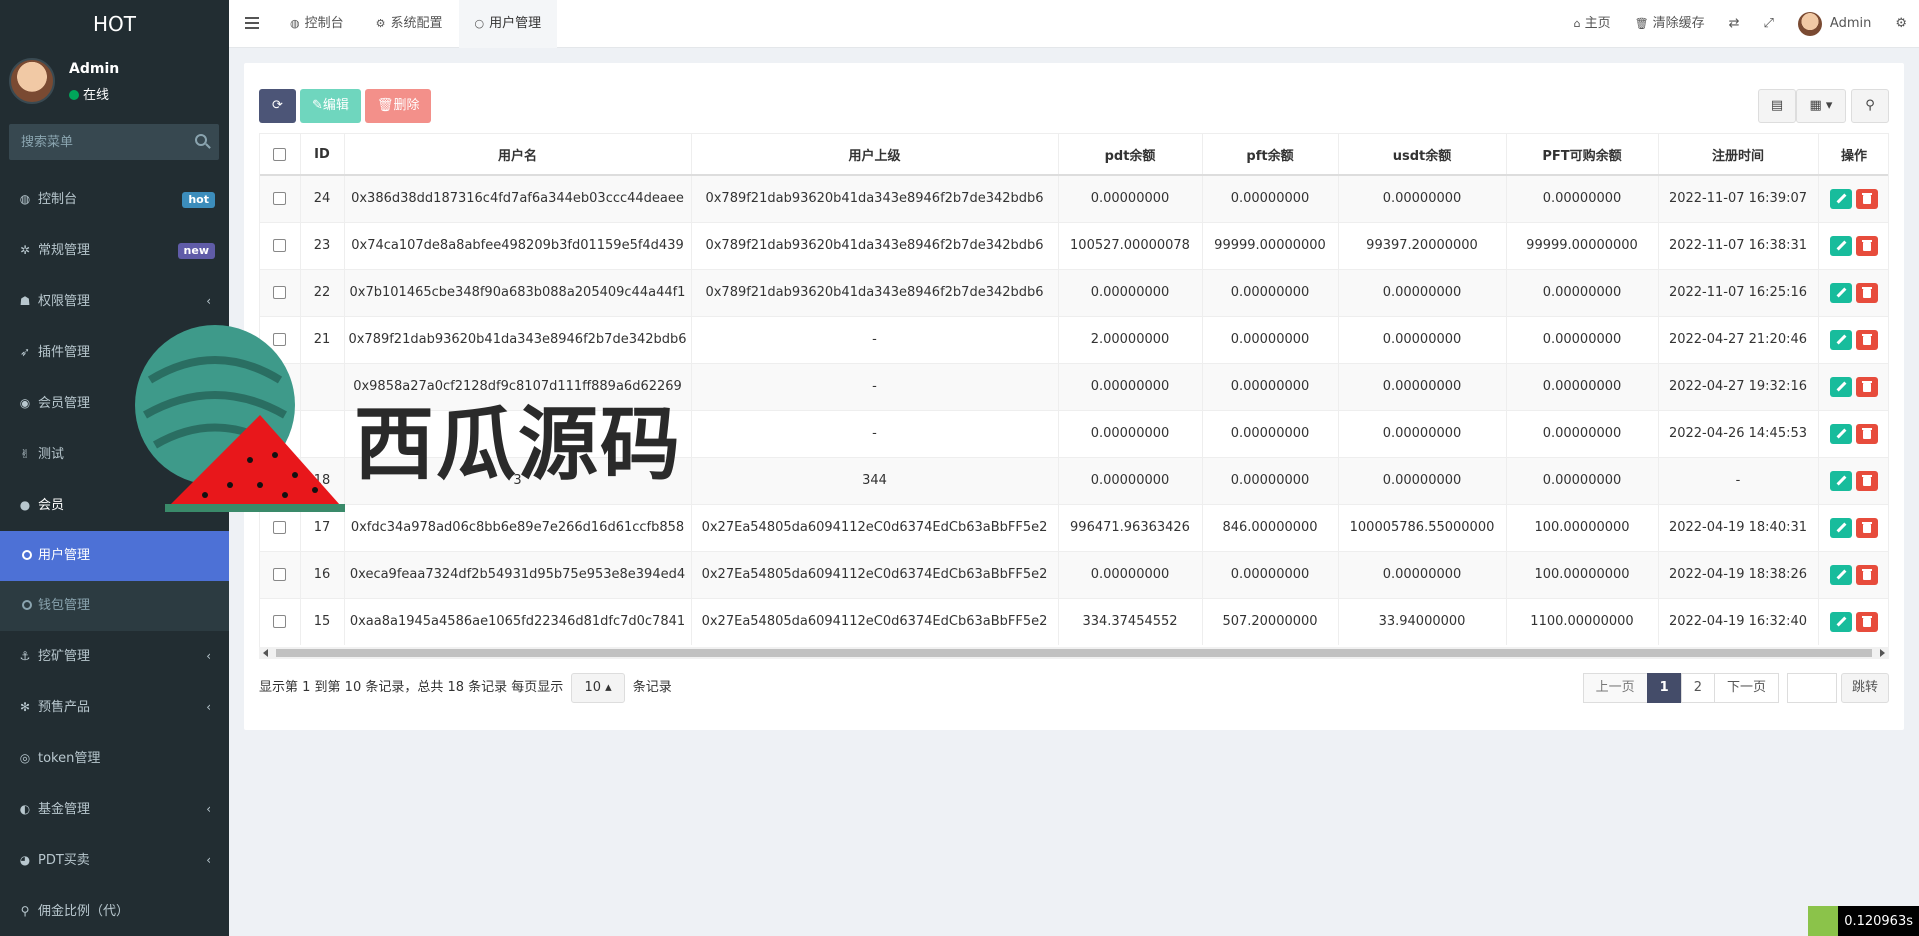 Image resolution: width=1919 pixels, height=936 pixels. I want to click on page-size-select: 10 ▴, so click(598, 688).